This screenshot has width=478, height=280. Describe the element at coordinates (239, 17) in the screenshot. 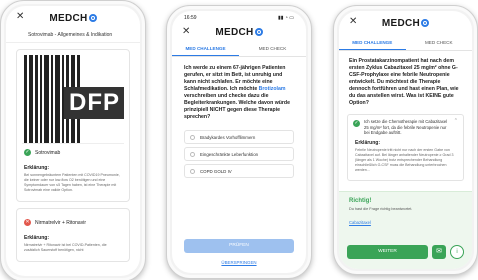

I see `status-bar: 16:59 ▮▮ ◔ ▭` at that location.